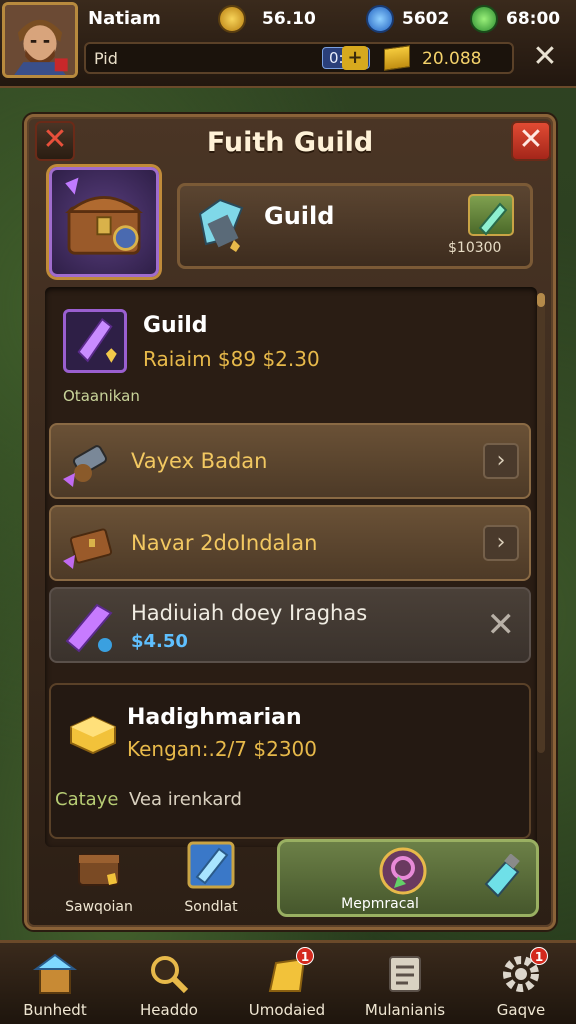  I want to click on panel-title: Fuith Guild, so click(290, 142).